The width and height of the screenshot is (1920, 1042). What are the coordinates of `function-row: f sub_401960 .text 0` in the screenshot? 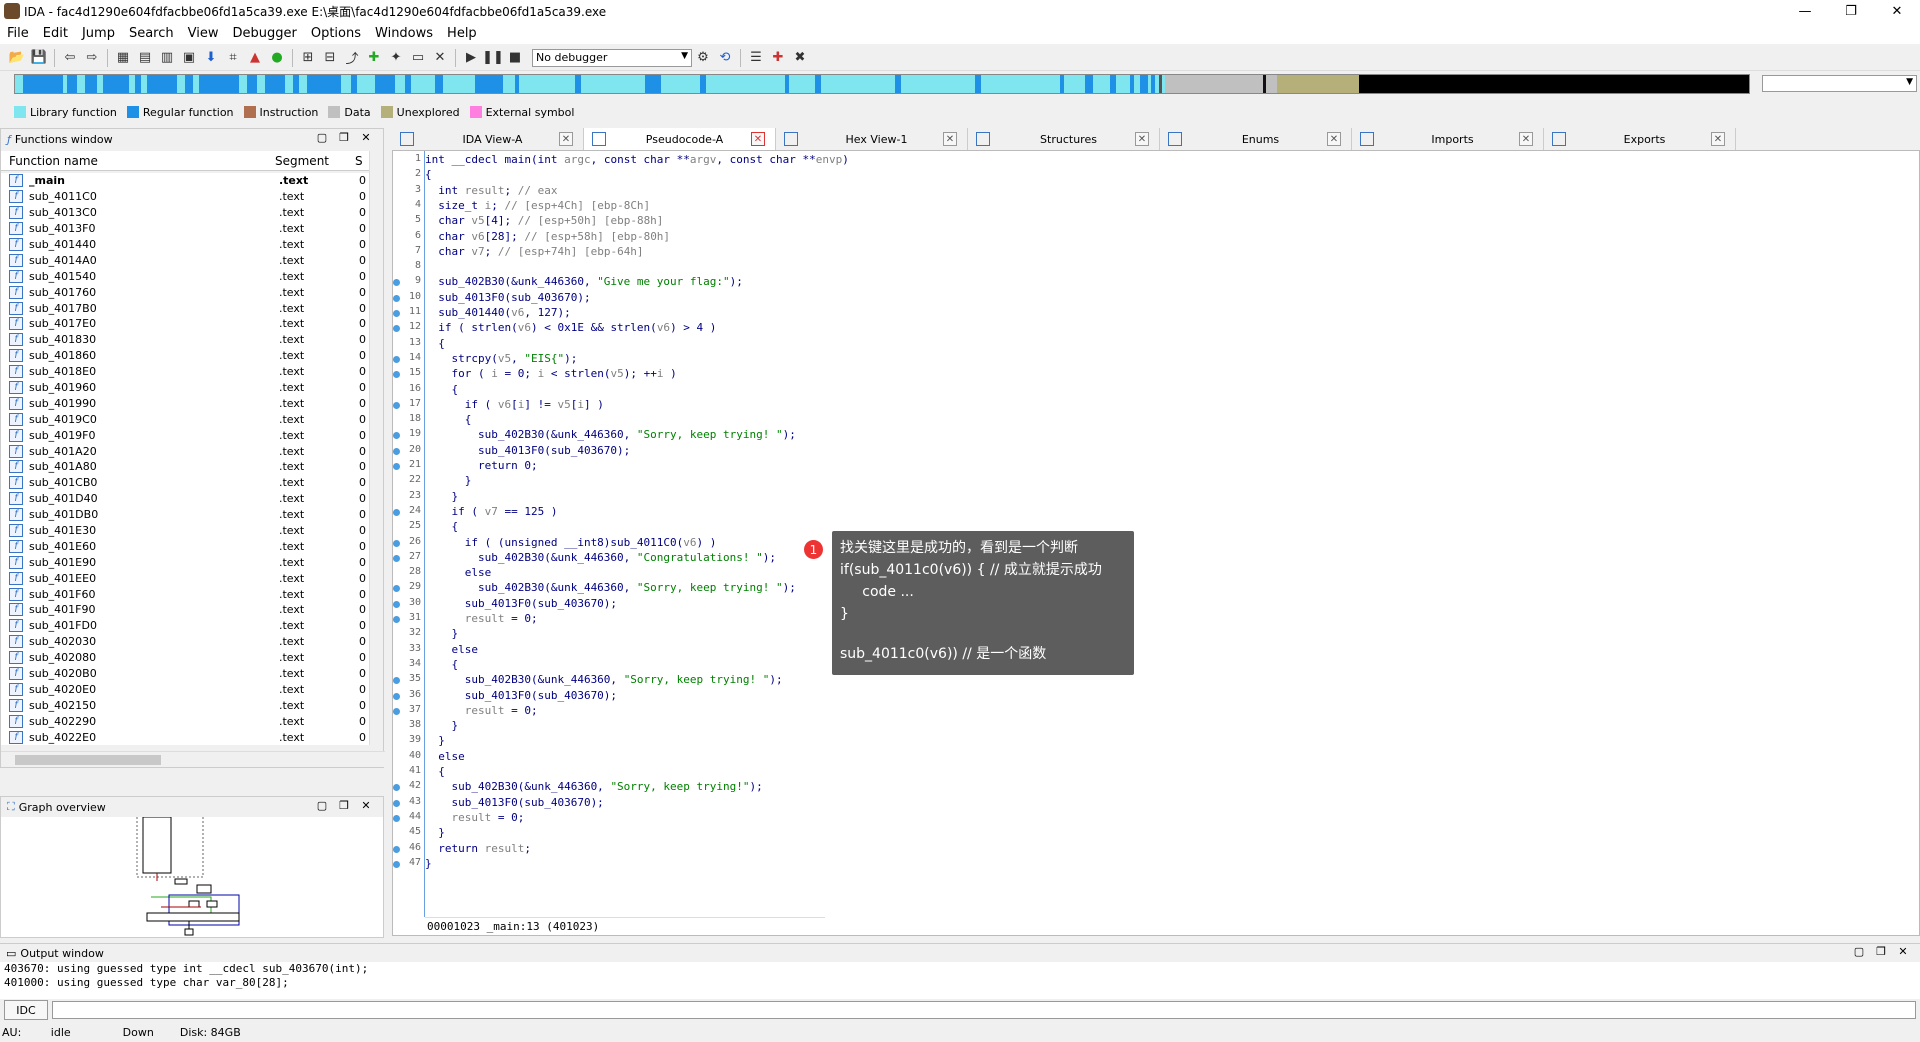 It's located at (186, 388).